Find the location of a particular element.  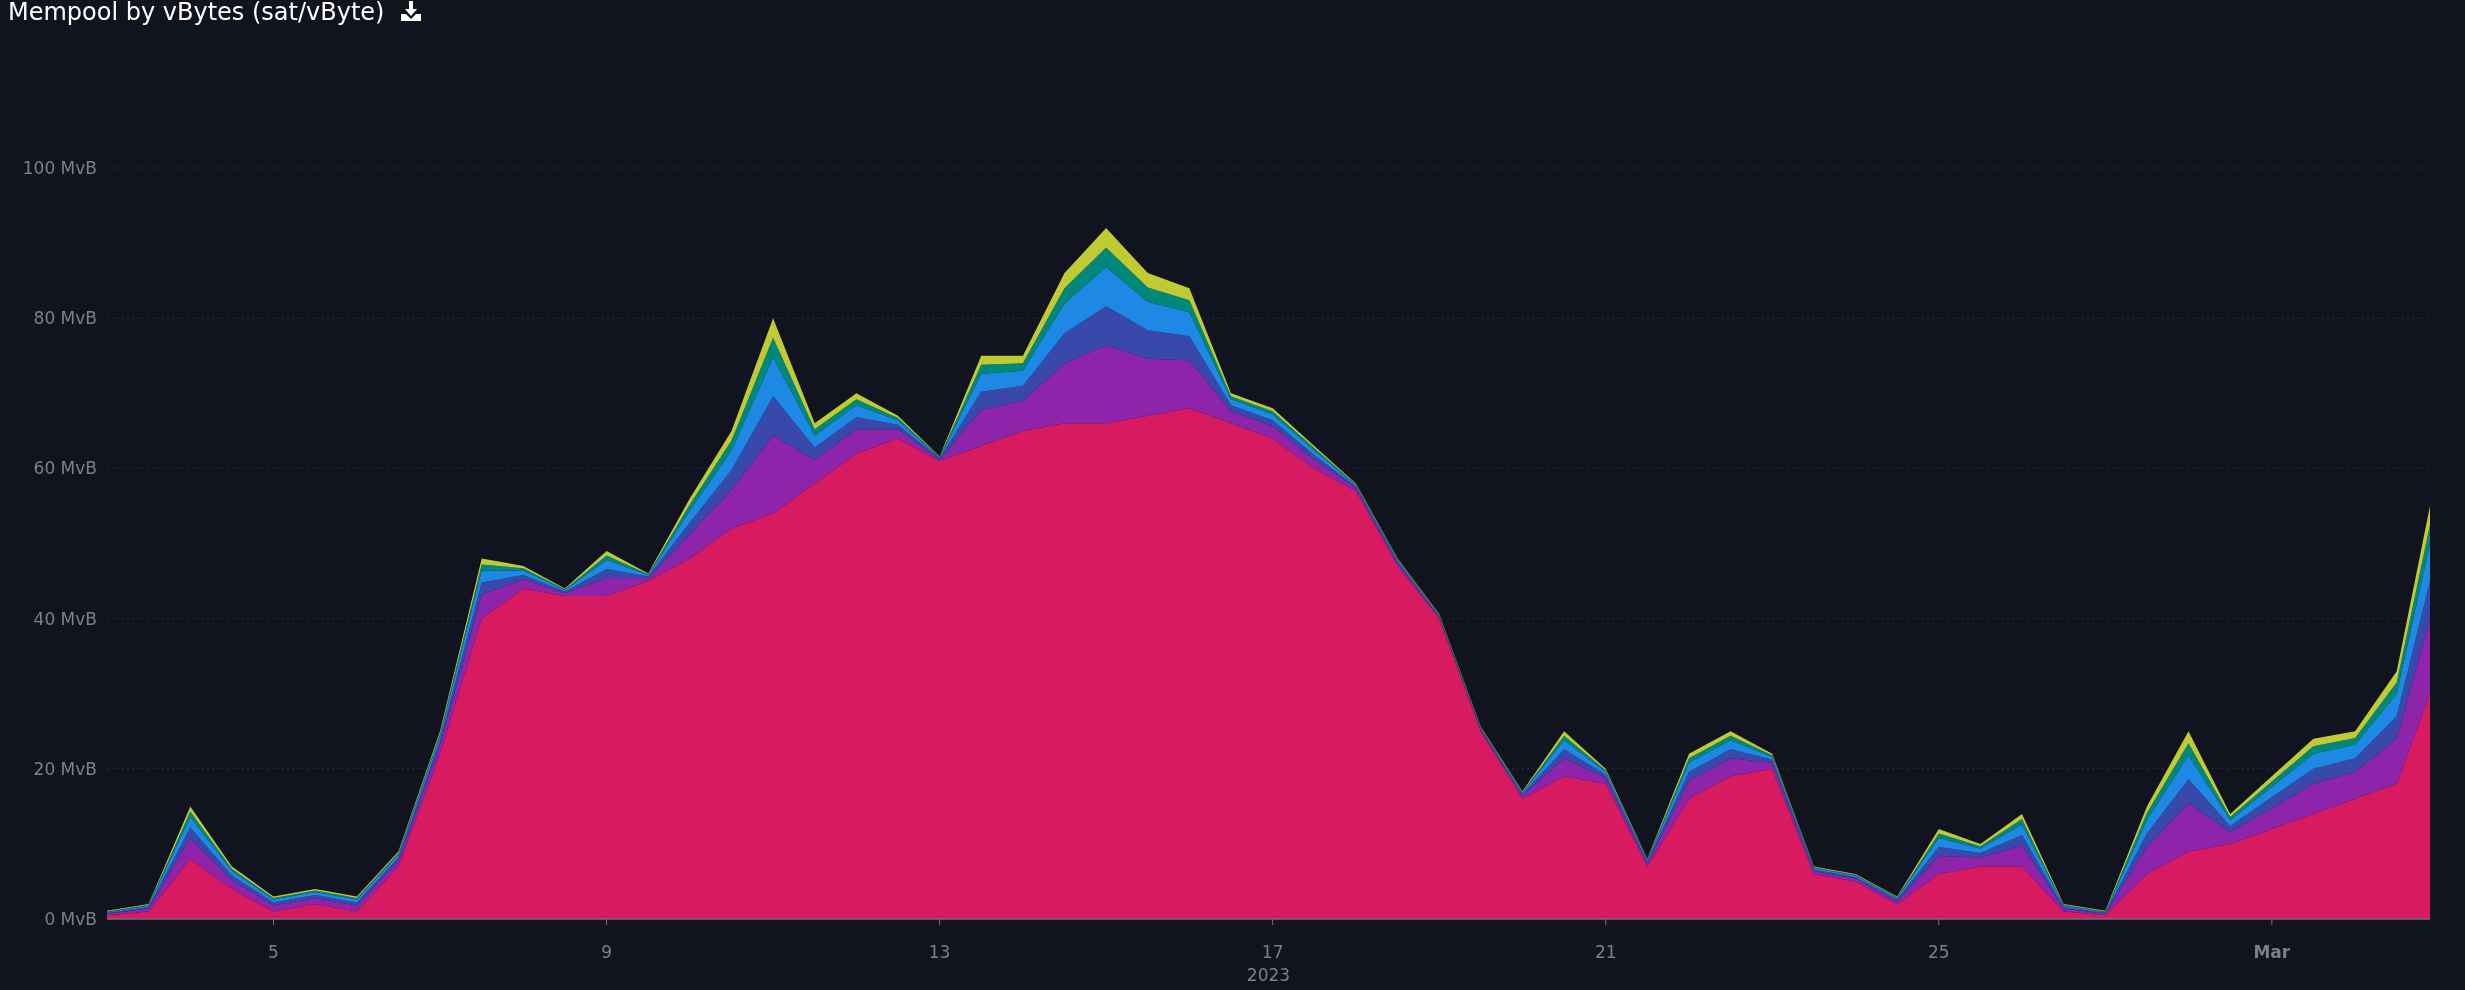

download-button is located at coordinates (411, 11).